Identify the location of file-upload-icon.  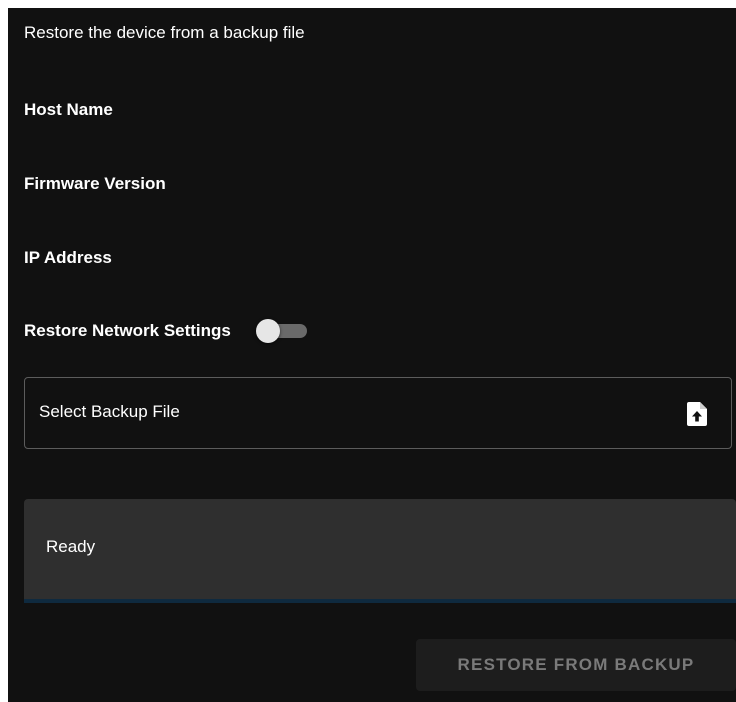
(697, 414).